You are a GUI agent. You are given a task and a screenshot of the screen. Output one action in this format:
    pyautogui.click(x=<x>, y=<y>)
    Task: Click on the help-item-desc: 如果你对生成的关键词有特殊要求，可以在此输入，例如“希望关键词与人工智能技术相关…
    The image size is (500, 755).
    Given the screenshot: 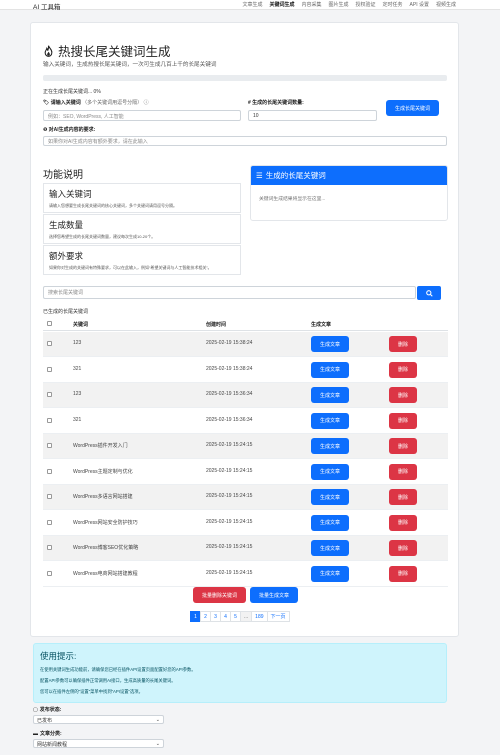 What is the action you would take?
    pyautogui.click(x=130, y=267)
    